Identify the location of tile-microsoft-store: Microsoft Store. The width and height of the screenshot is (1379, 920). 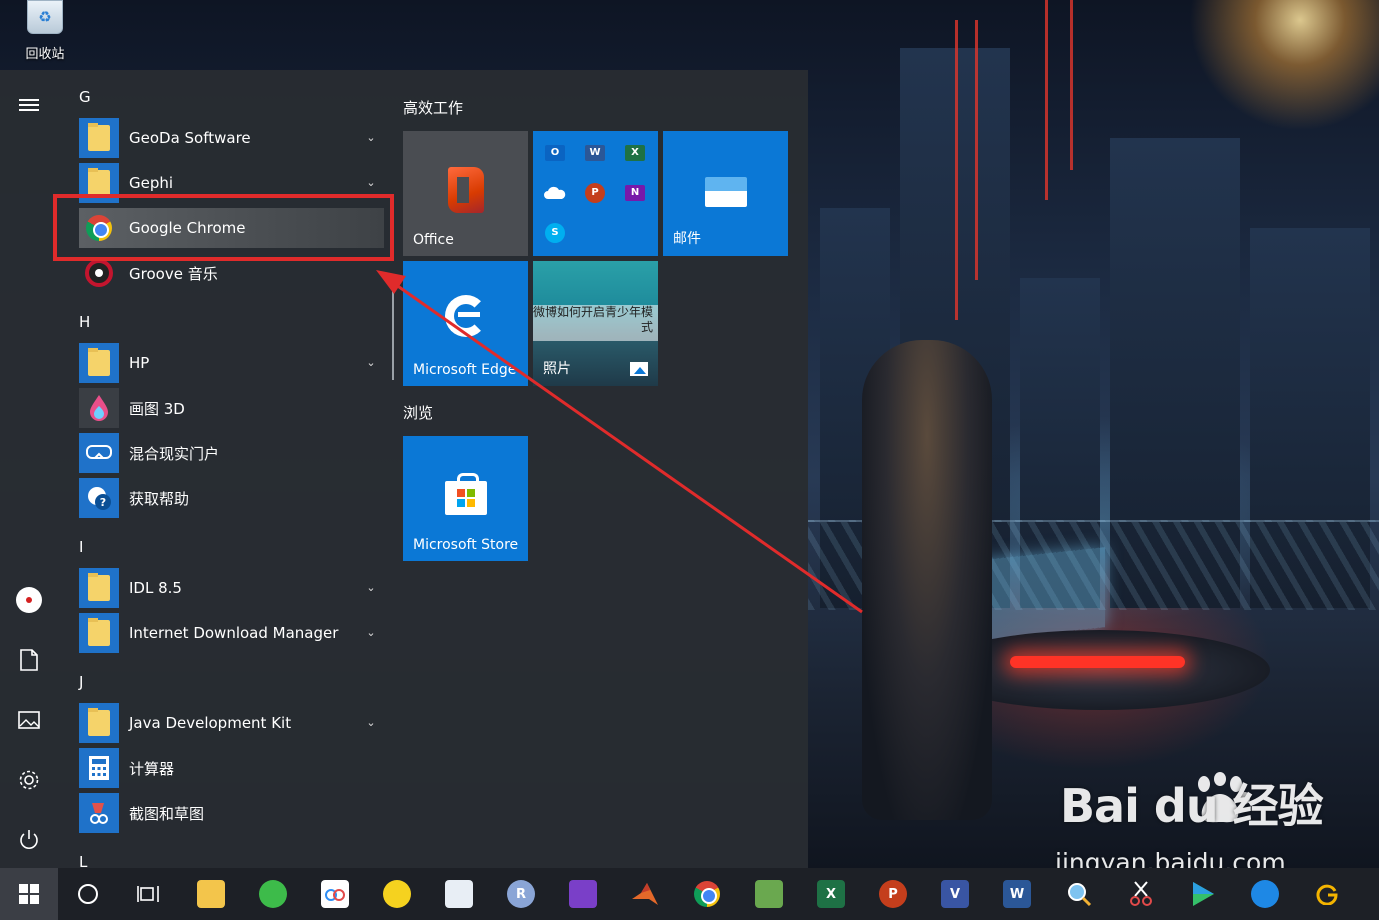
(465, 498).